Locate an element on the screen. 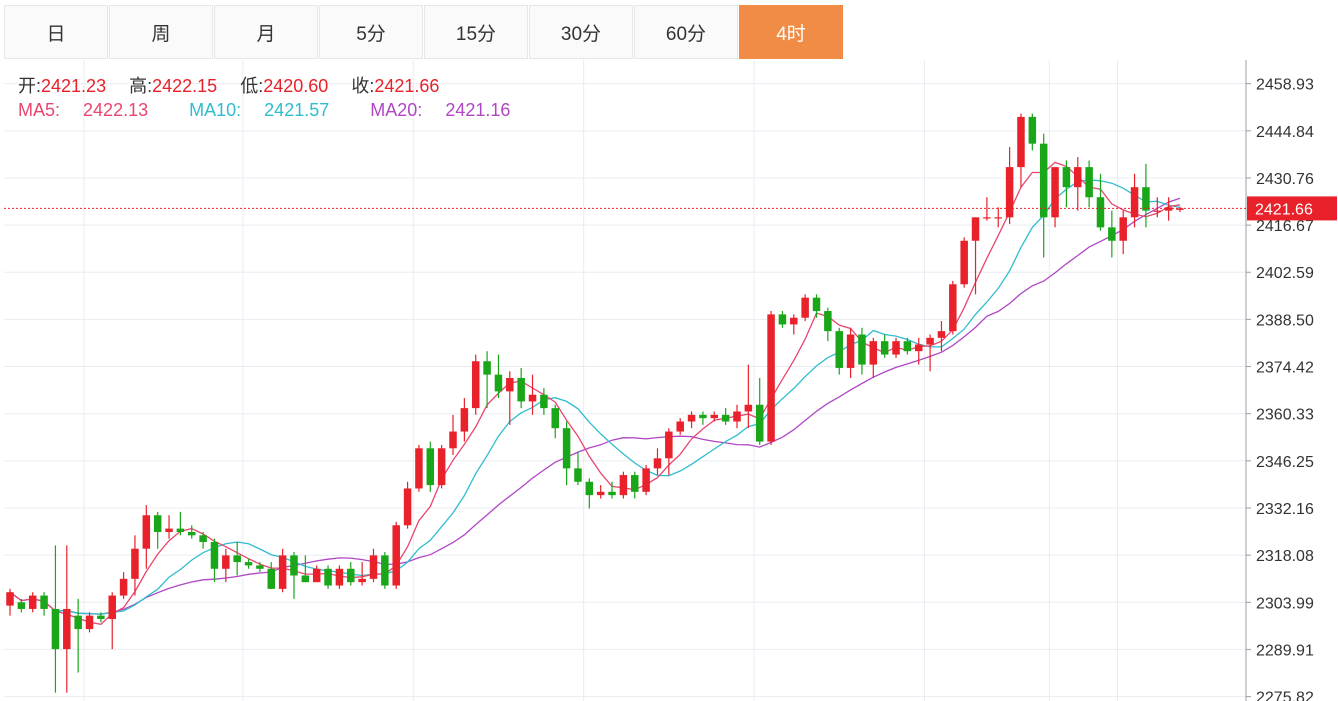  open-value: 2421.23 is located at coordinates (74, 86).